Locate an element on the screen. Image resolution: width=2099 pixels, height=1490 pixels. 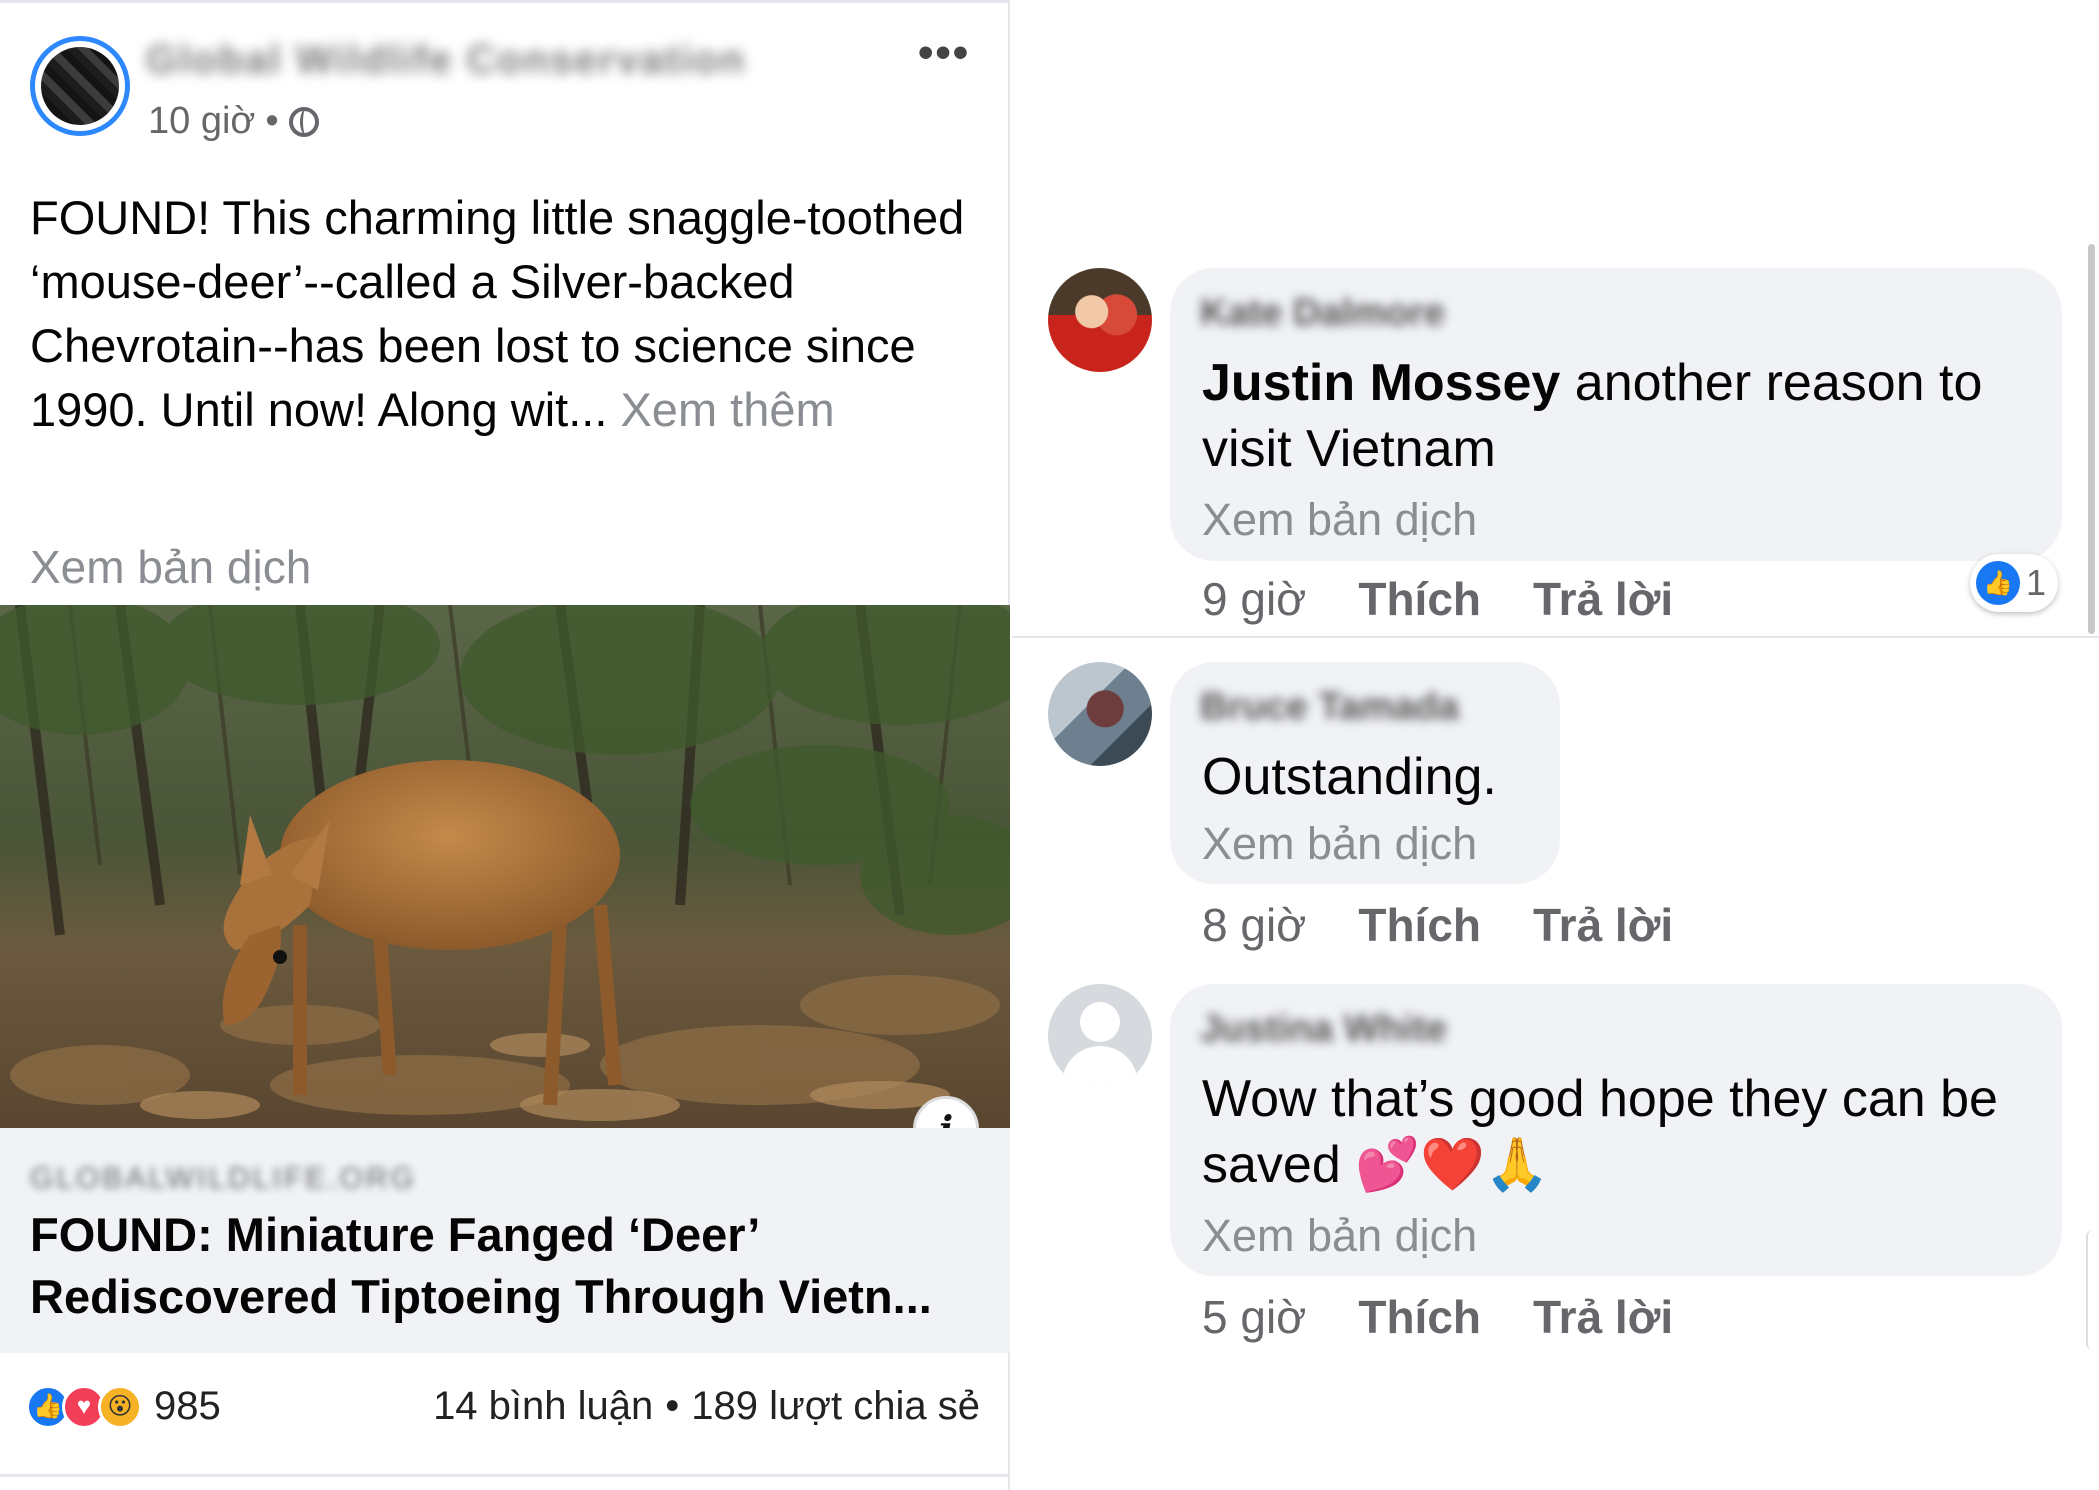
comment-author: Kate Dalmore is located at coordinates (1355, 314).